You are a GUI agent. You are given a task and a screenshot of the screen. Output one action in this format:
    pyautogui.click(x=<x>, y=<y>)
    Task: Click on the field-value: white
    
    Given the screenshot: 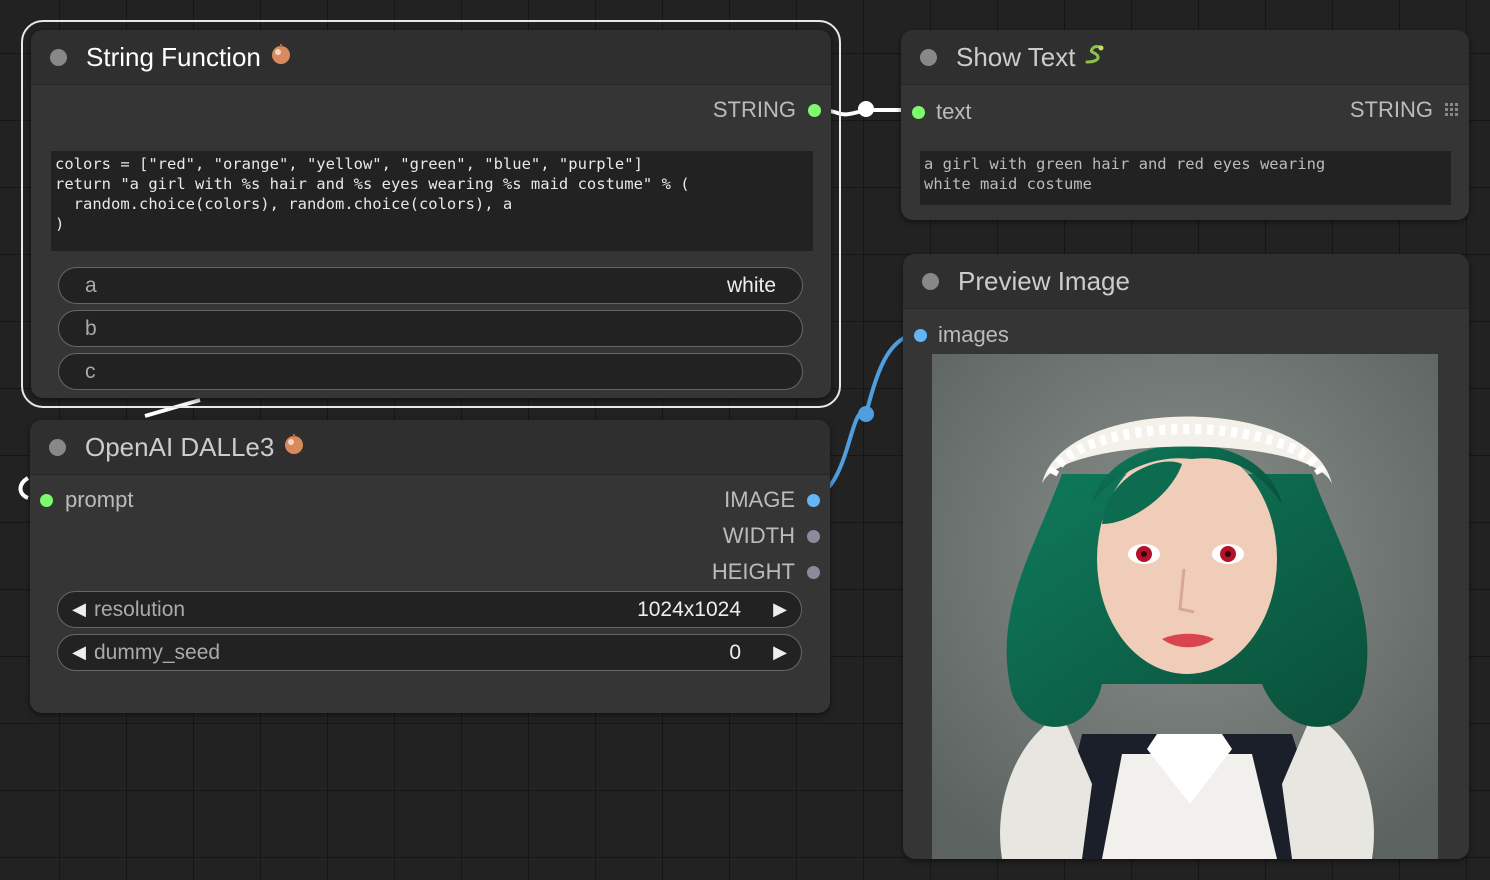 What is the action you would take?
    pyautogui.click(x=751, y=285)
    